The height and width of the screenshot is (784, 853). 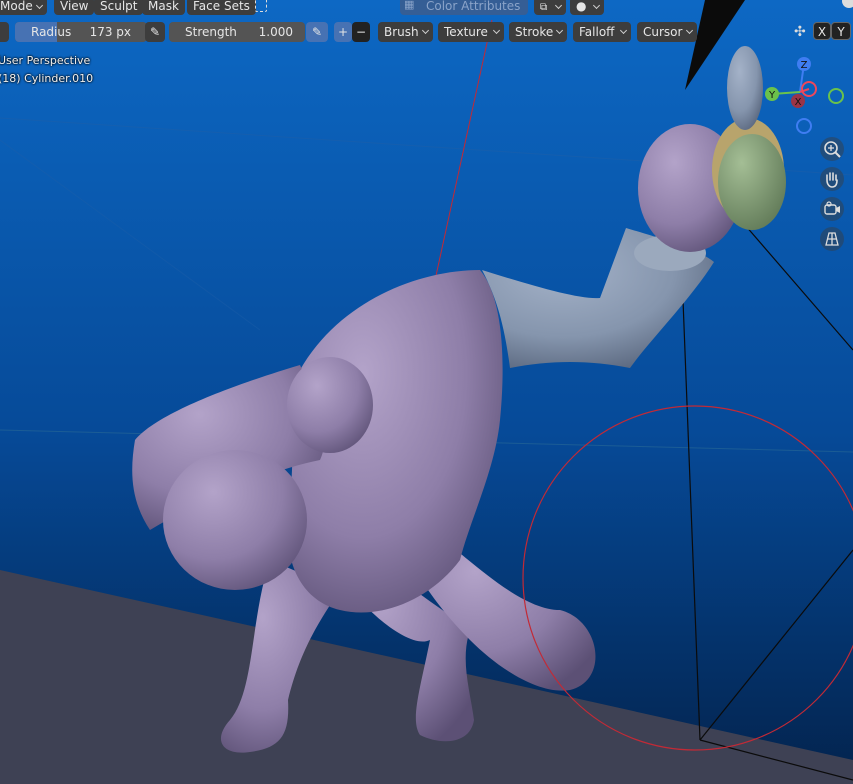 I want to click on camera-icon, so click(x=832, y=209).